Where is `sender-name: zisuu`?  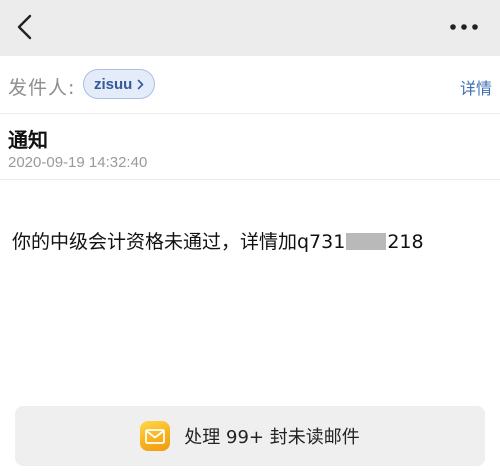
sender-name: zisuu is located at coordinates (113, 84).